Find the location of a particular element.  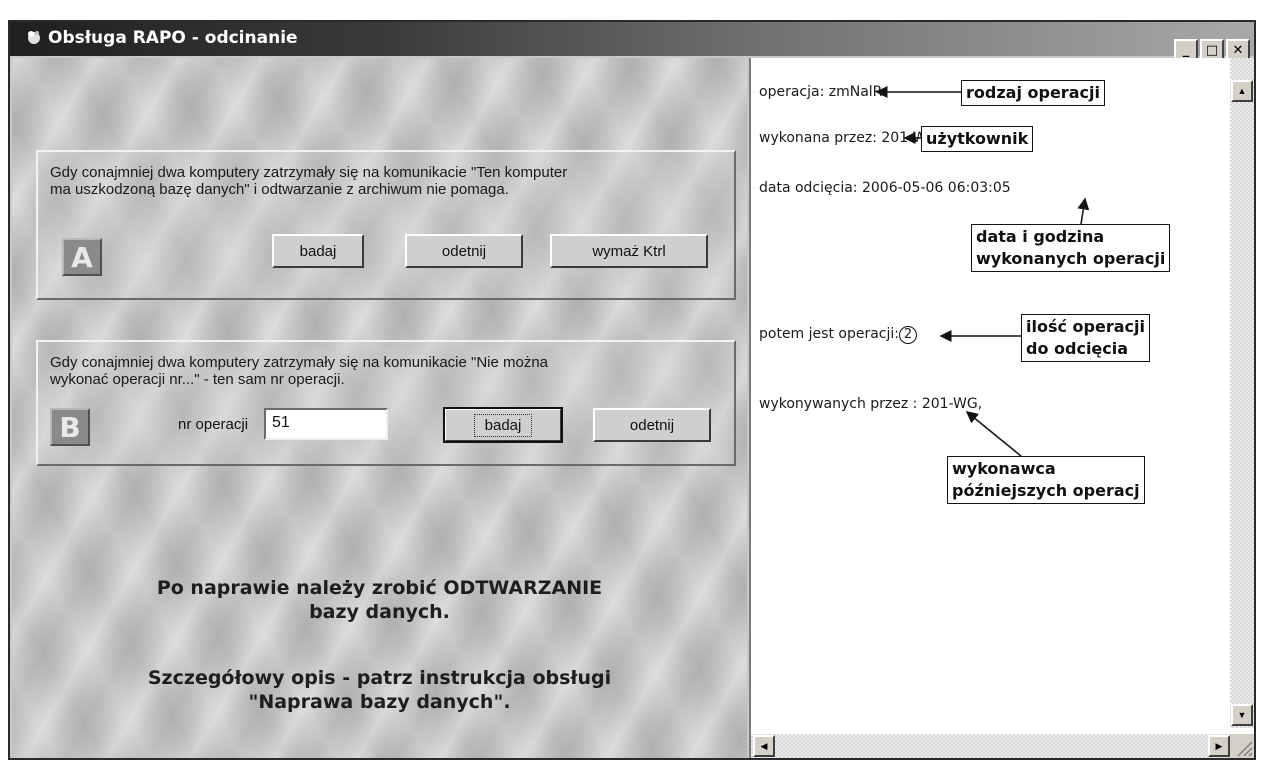

vertical-scrollbar: ▲ ▼ is located at coordinates (1242, 393).